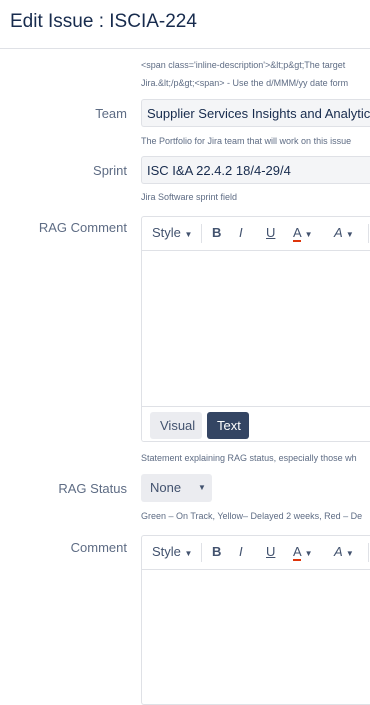 This screenshot has width=370, height=705. I want to click on tab-text: Text, so click(228, 425).